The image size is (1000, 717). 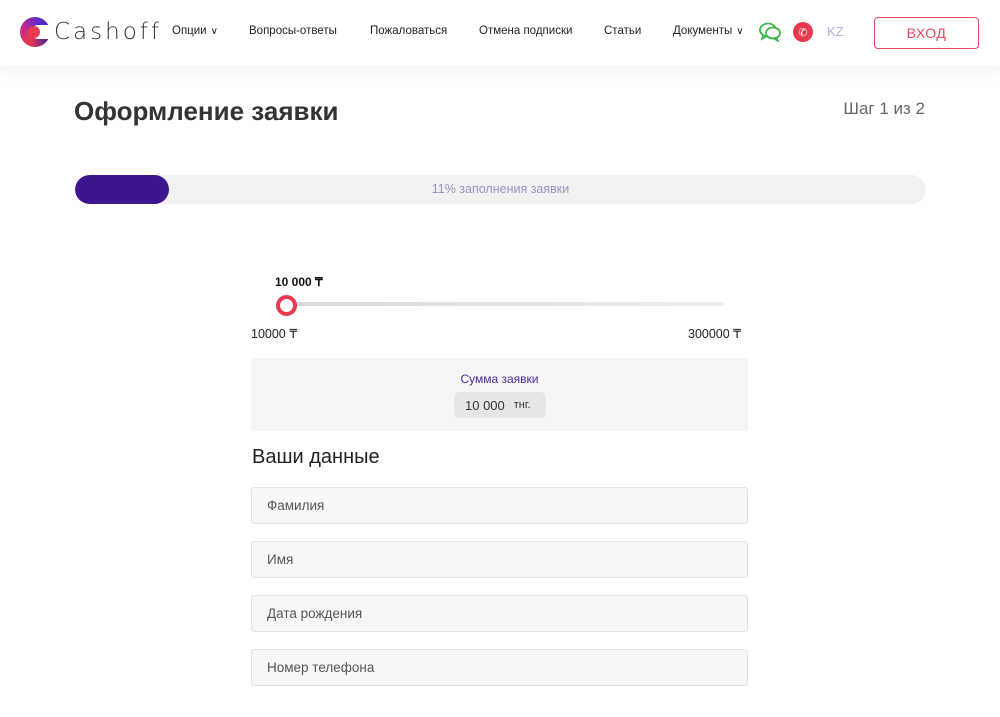 I want to click on nav-item-articles: Статьи, so click(x=622, y=31).